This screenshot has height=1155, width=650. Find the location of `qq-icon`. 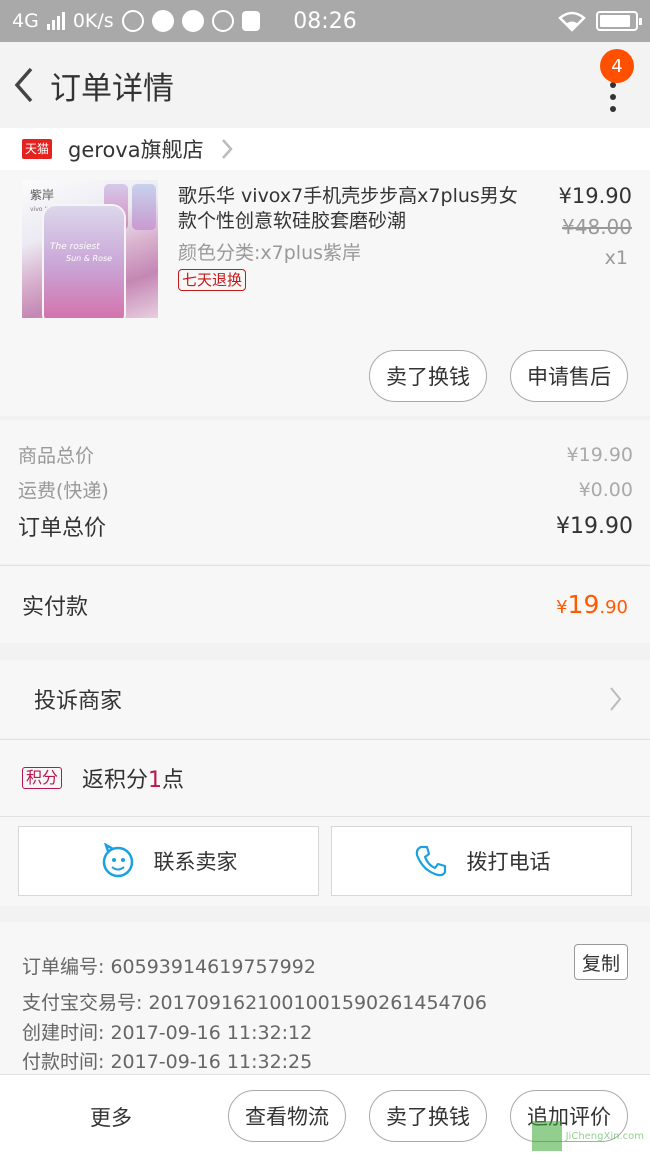

qq-icon is located at coordinates (132, 21).